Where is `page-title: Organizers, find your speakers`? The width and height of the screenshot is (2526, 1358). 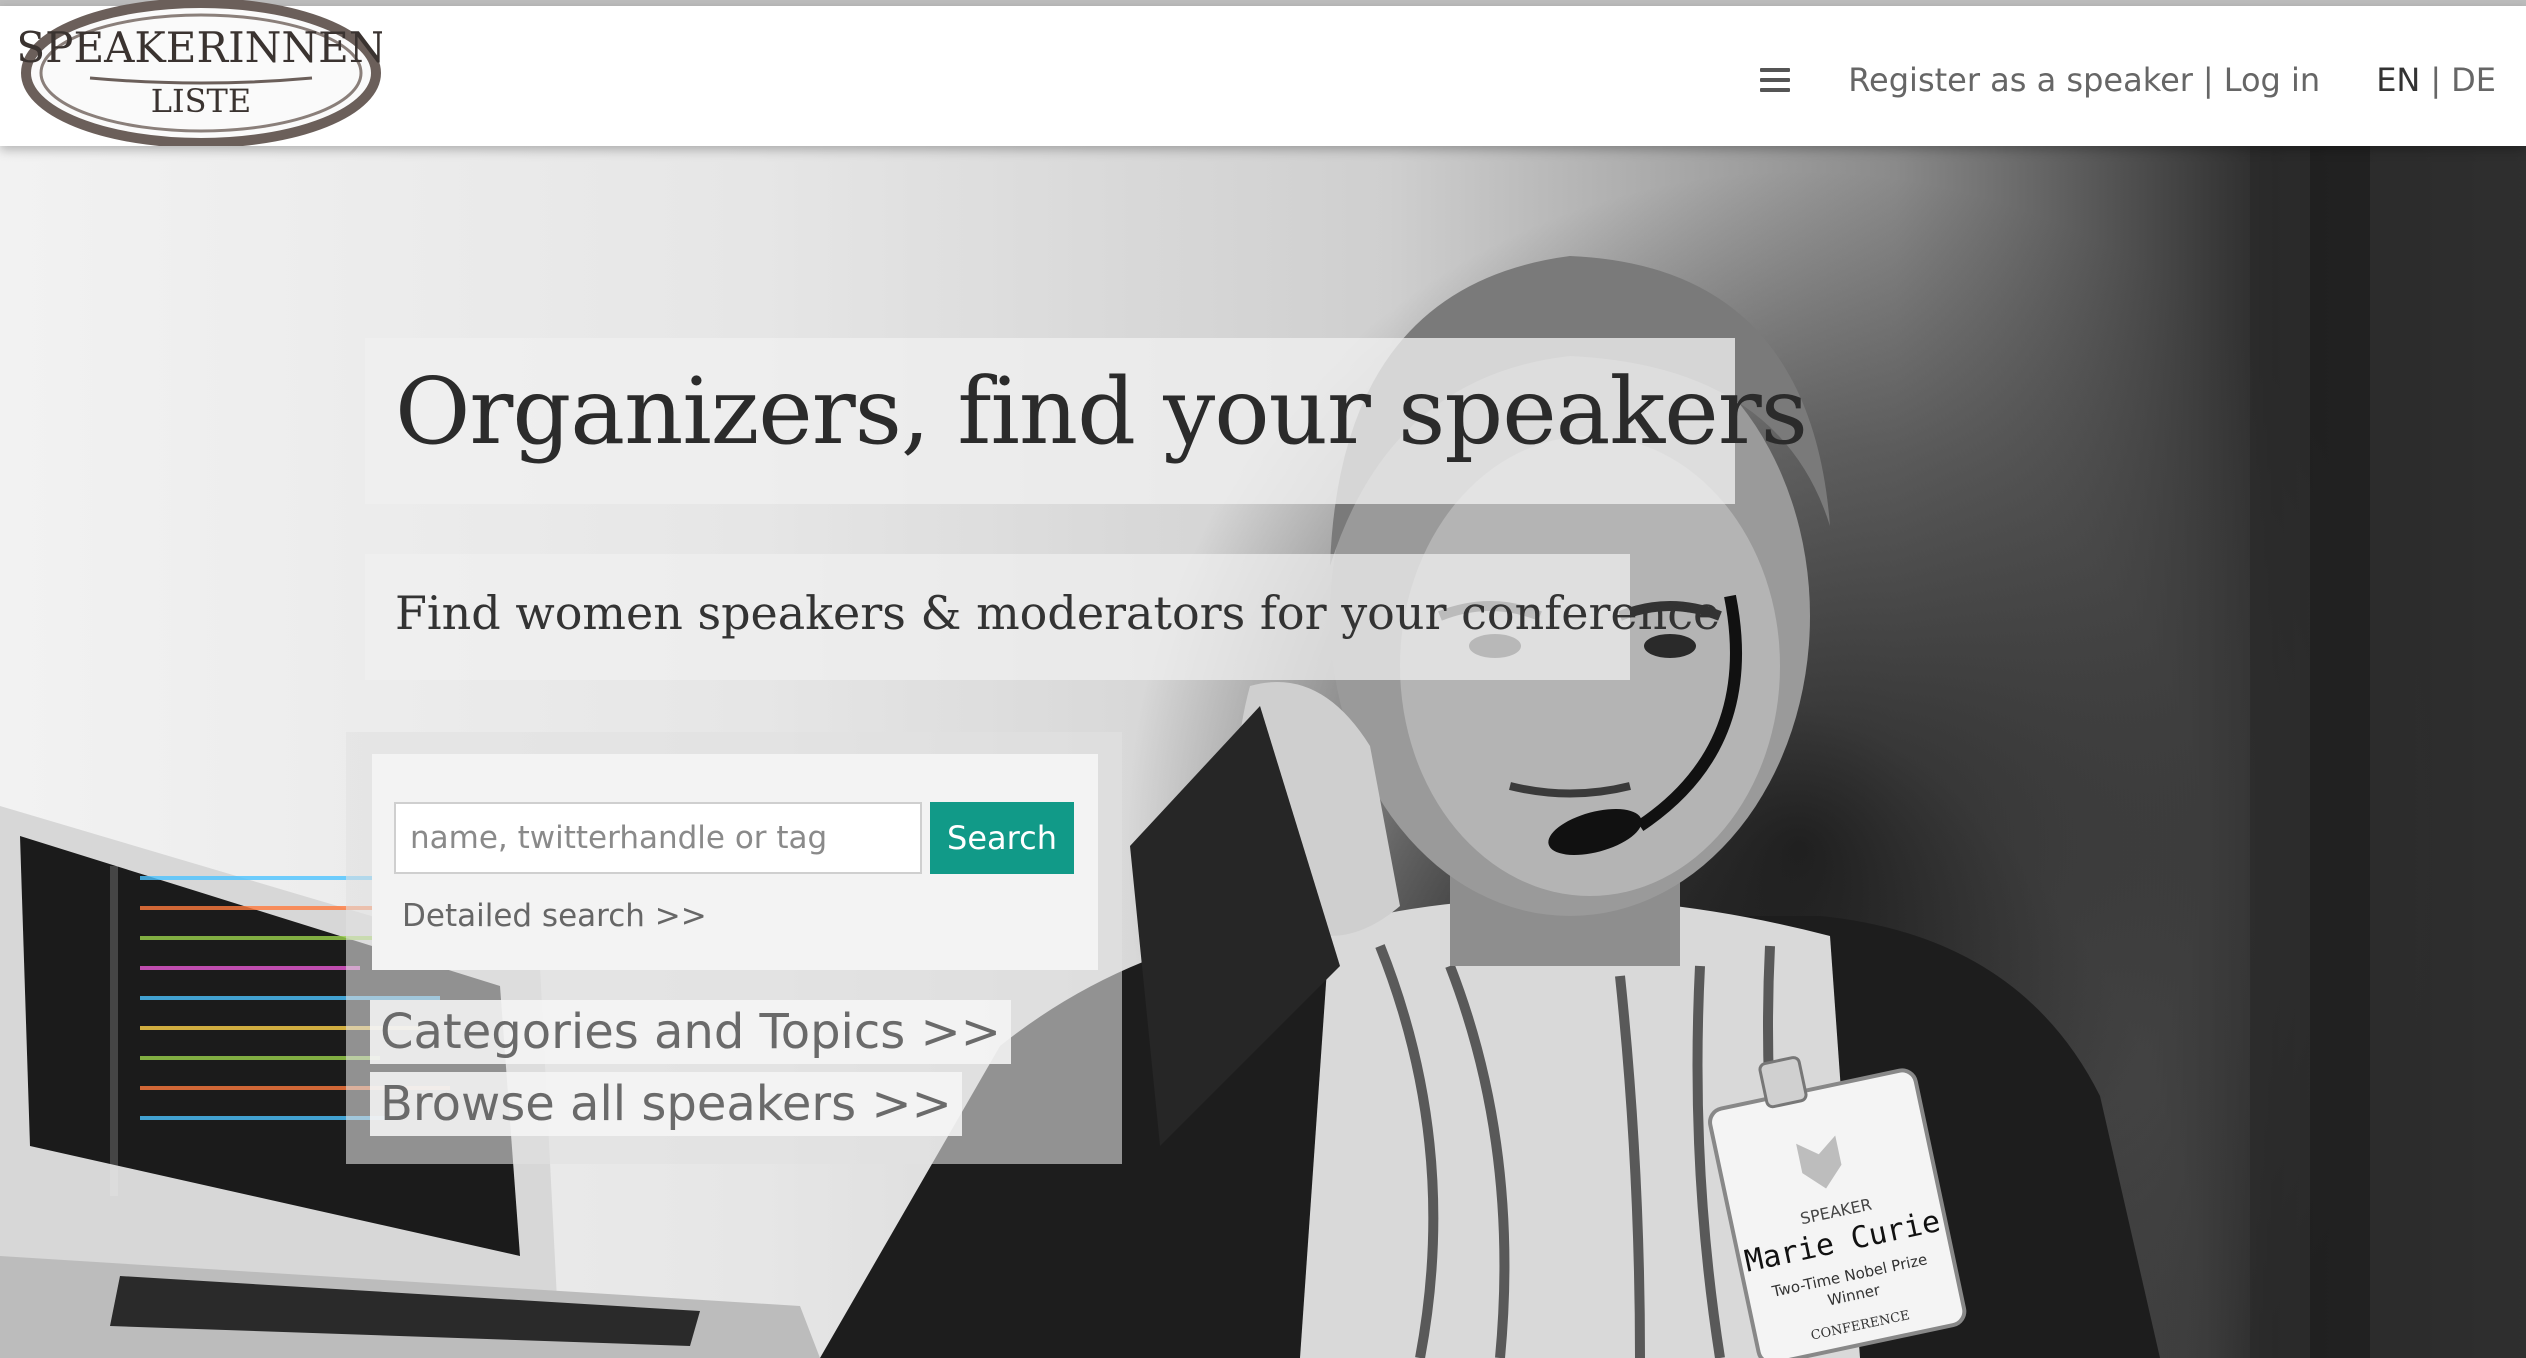 page-title: Organizers, find your speakers is located at coordinates (1101, 411).